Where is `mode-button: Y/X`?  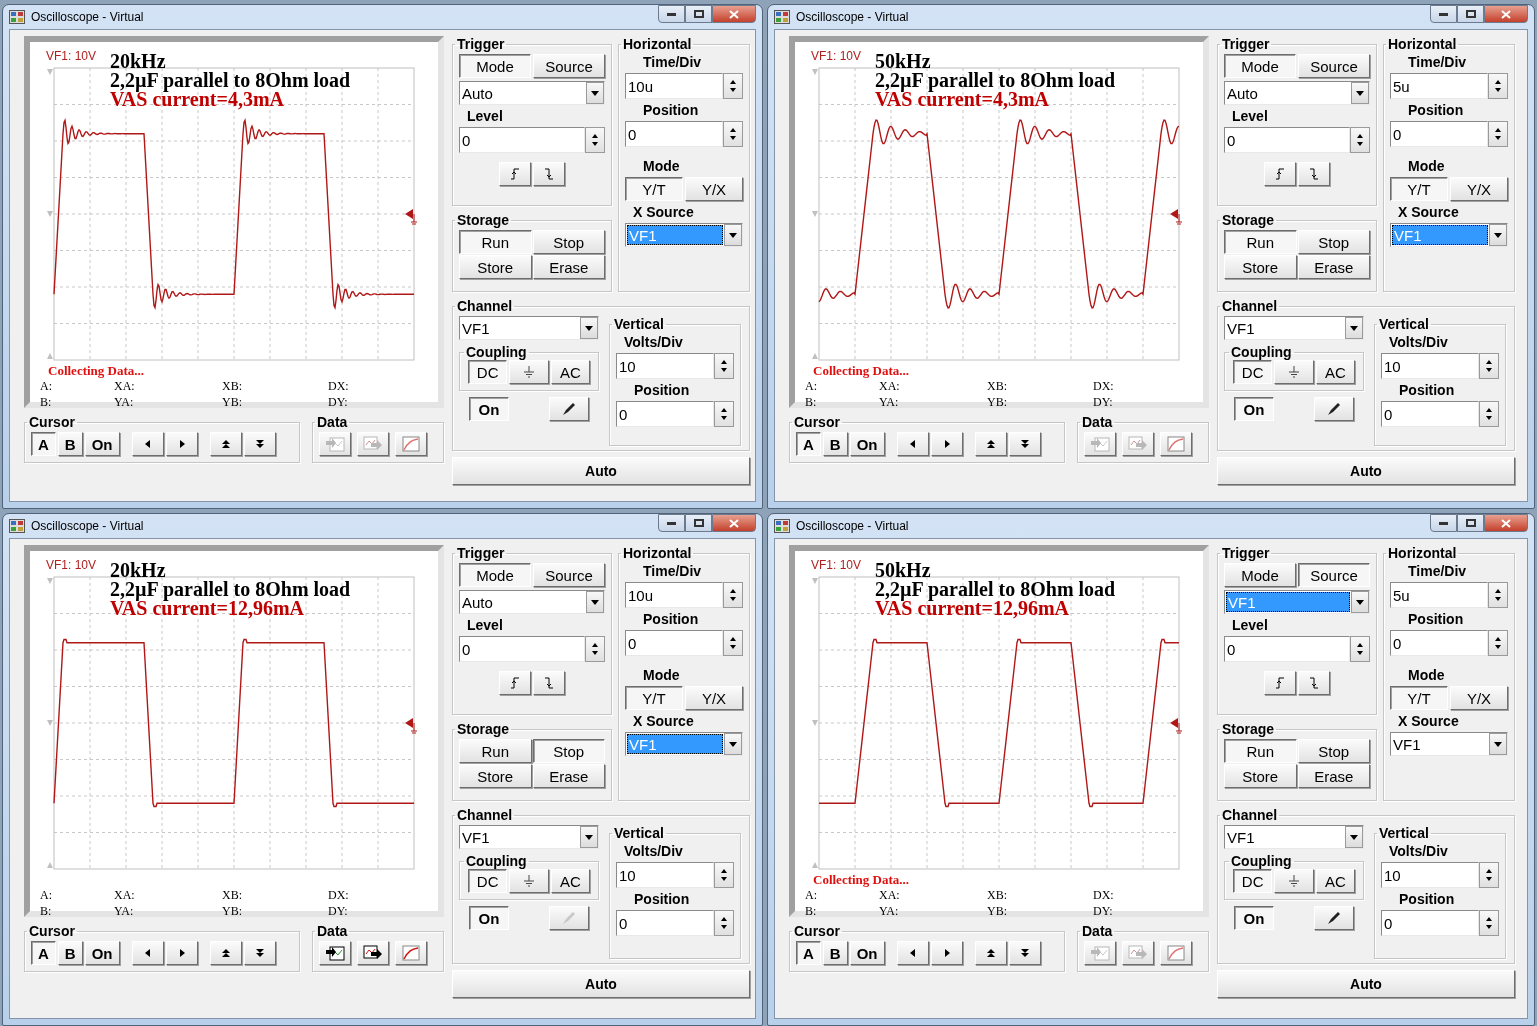
mode-button: Y/X is located at coordinates (714, 189).